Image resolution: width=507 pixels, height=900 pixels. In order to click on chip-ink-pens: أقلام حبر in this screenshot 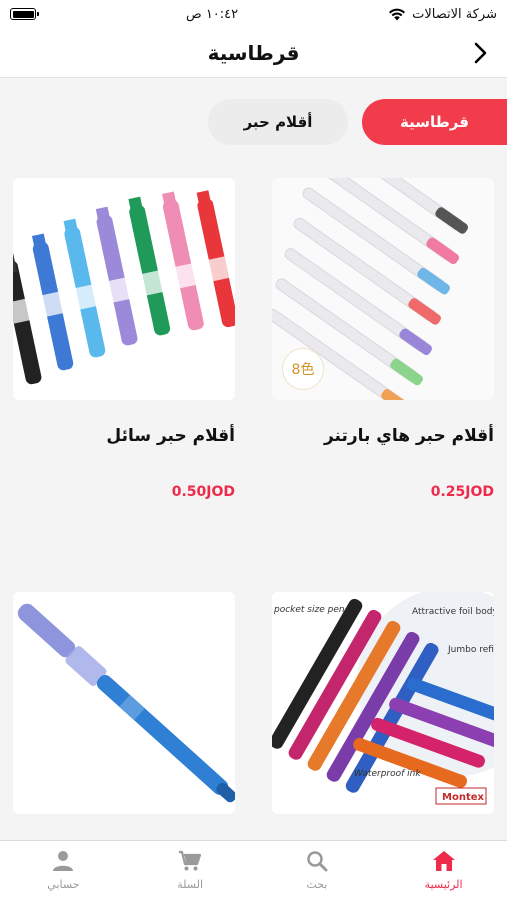, I will do `click(278, 122)`.